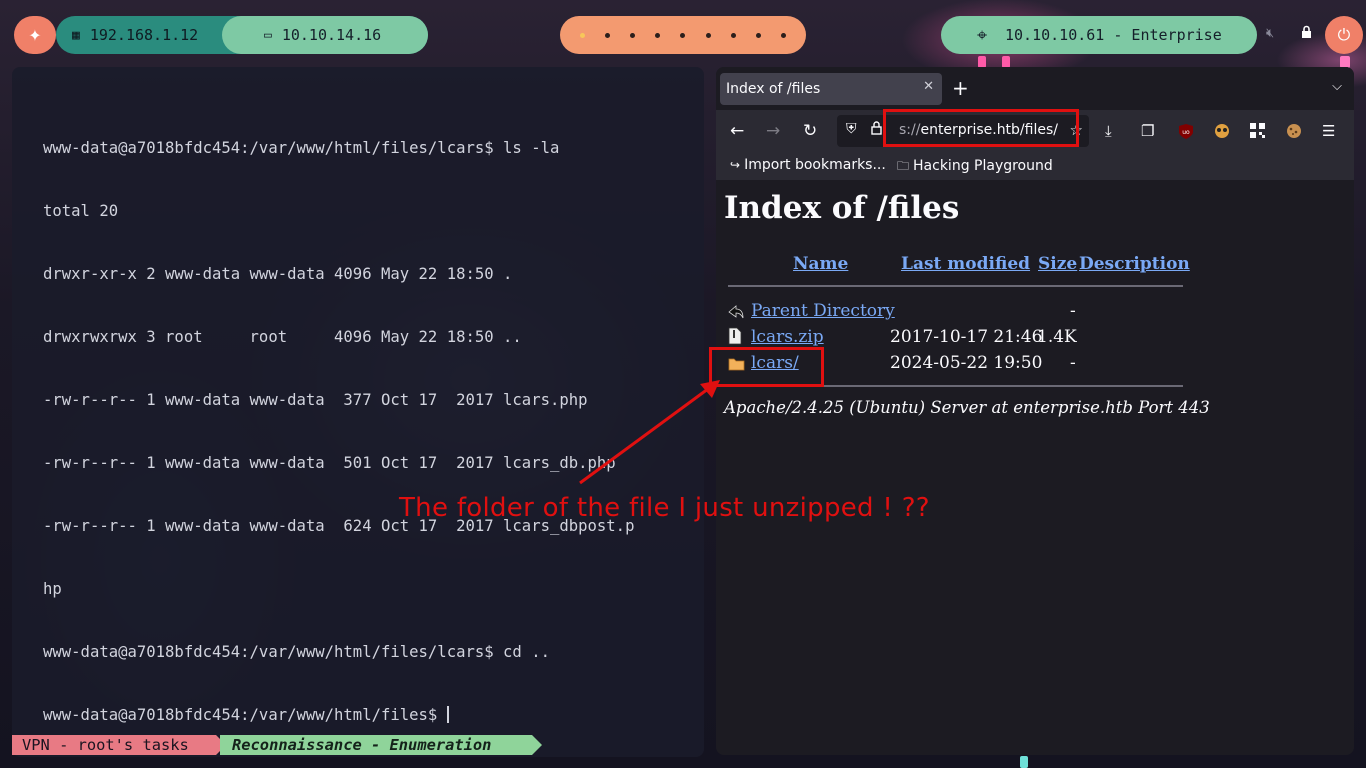 This screenshot has height=768, width=1366. Describe the element at coordinates (649, 432) in the screenshot. I see `annotation-arrow` at that location.